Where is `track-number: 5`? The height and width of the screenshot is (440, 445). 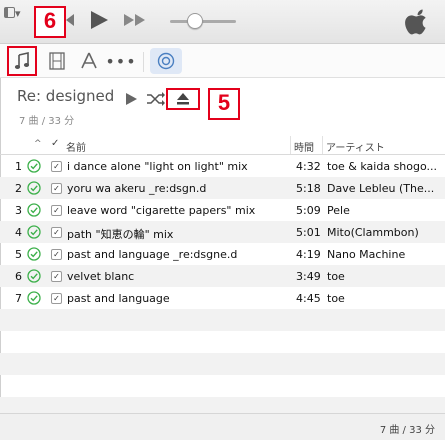
track-number: 5 is located at coordinates (18, 254).